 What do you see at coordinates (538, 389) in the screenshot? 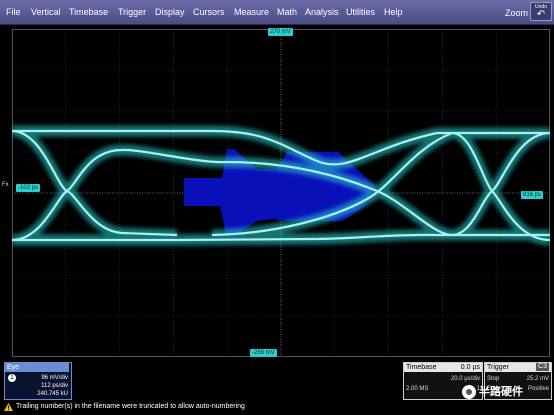
I see `trigger-slope: Positive` at bounding box center [538, 389].